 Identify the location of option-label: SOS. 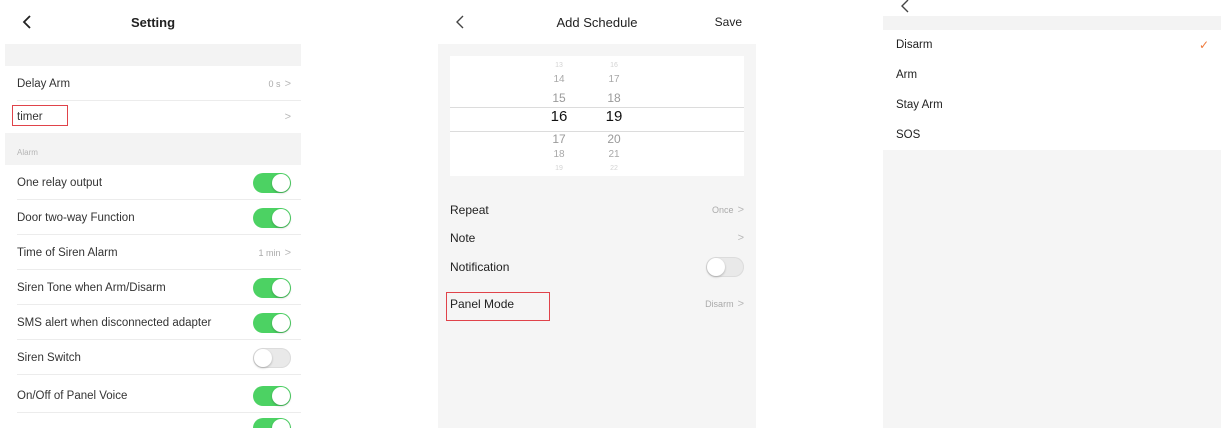
(908, 135).